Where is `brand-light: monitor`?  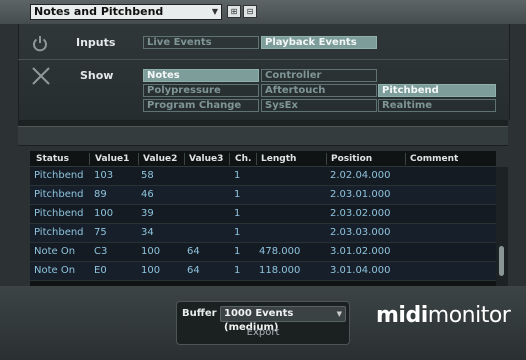 brand-light: monitor is located at coordinates (469, 315).